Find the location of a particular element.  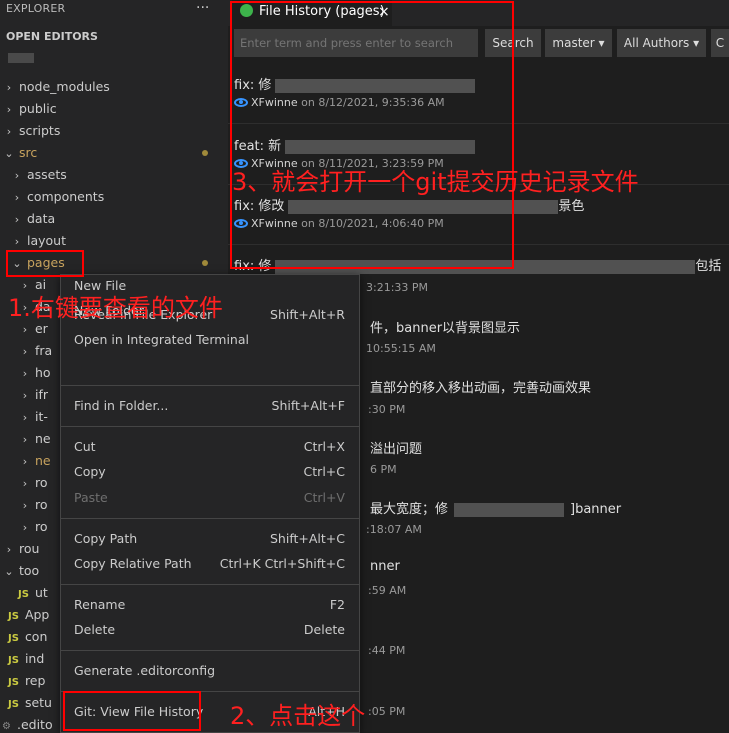

menu-item-cut: Cut Ctrl+X is located at coordinates (210, 447).